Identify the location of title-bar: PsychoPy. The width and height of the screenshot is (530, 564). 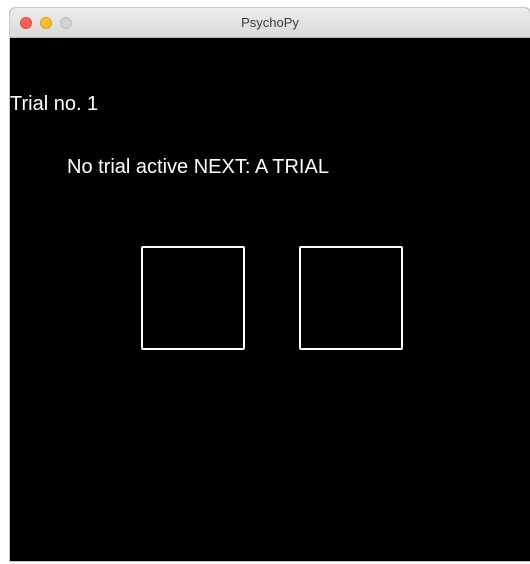
(270, 23).